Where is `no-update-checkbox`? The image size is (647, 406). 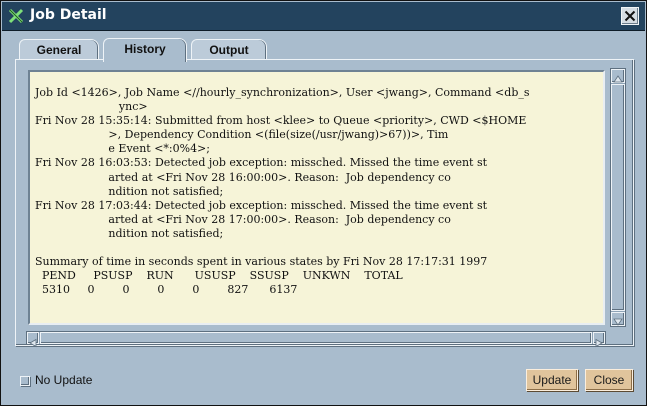
no-update-checkbox is located at coordinates (25, 381).